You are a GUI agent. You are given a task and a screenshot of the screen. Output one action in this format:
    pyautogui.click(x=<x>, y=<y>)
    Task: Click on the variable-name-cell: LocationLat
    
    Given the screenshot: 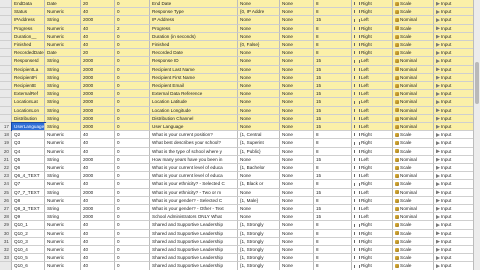 What is the action you would take?
    pyautogui.click(x=28, y=102)
    